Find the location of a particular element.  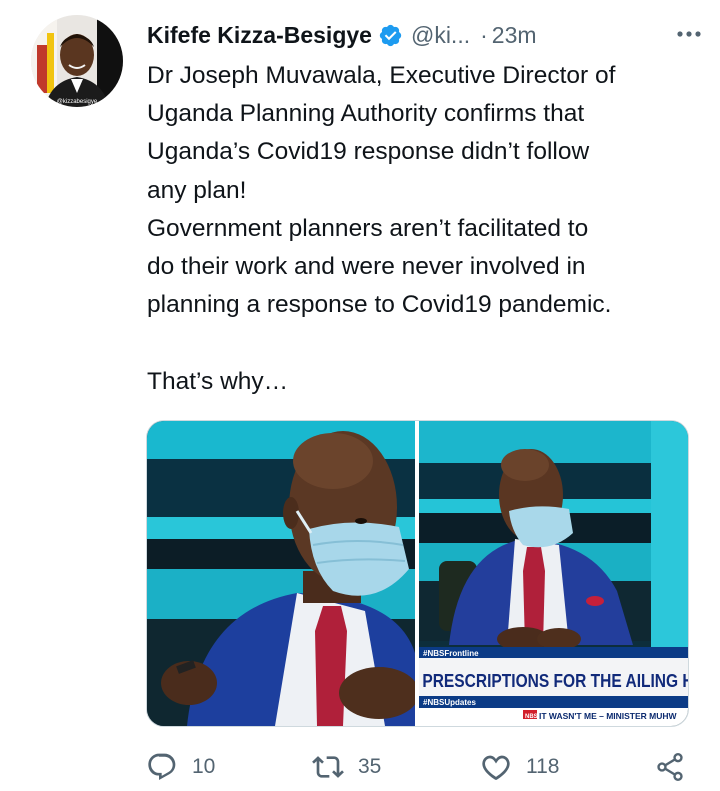

more-options-icon is located at coordinates (689, 34).